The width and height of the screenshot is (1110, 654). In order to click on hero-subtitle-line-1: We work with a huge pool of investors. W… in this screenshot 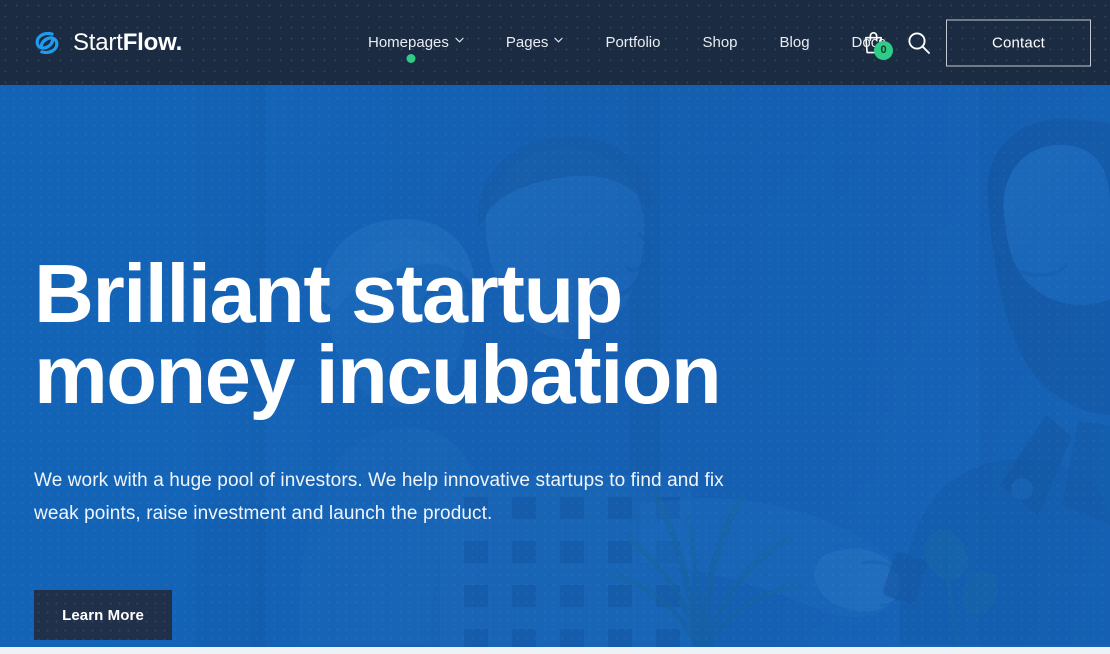, I will do `click(379, 480)`.